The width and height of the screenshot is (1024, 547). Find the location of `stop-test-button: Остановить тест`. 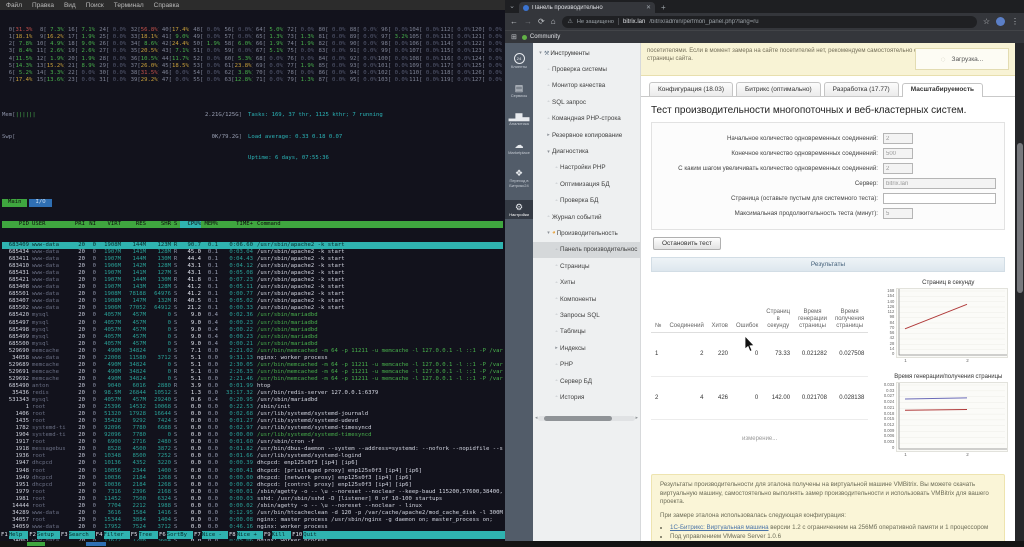

stop-test-button: Остановить тест is located at coordinates (687, 243).